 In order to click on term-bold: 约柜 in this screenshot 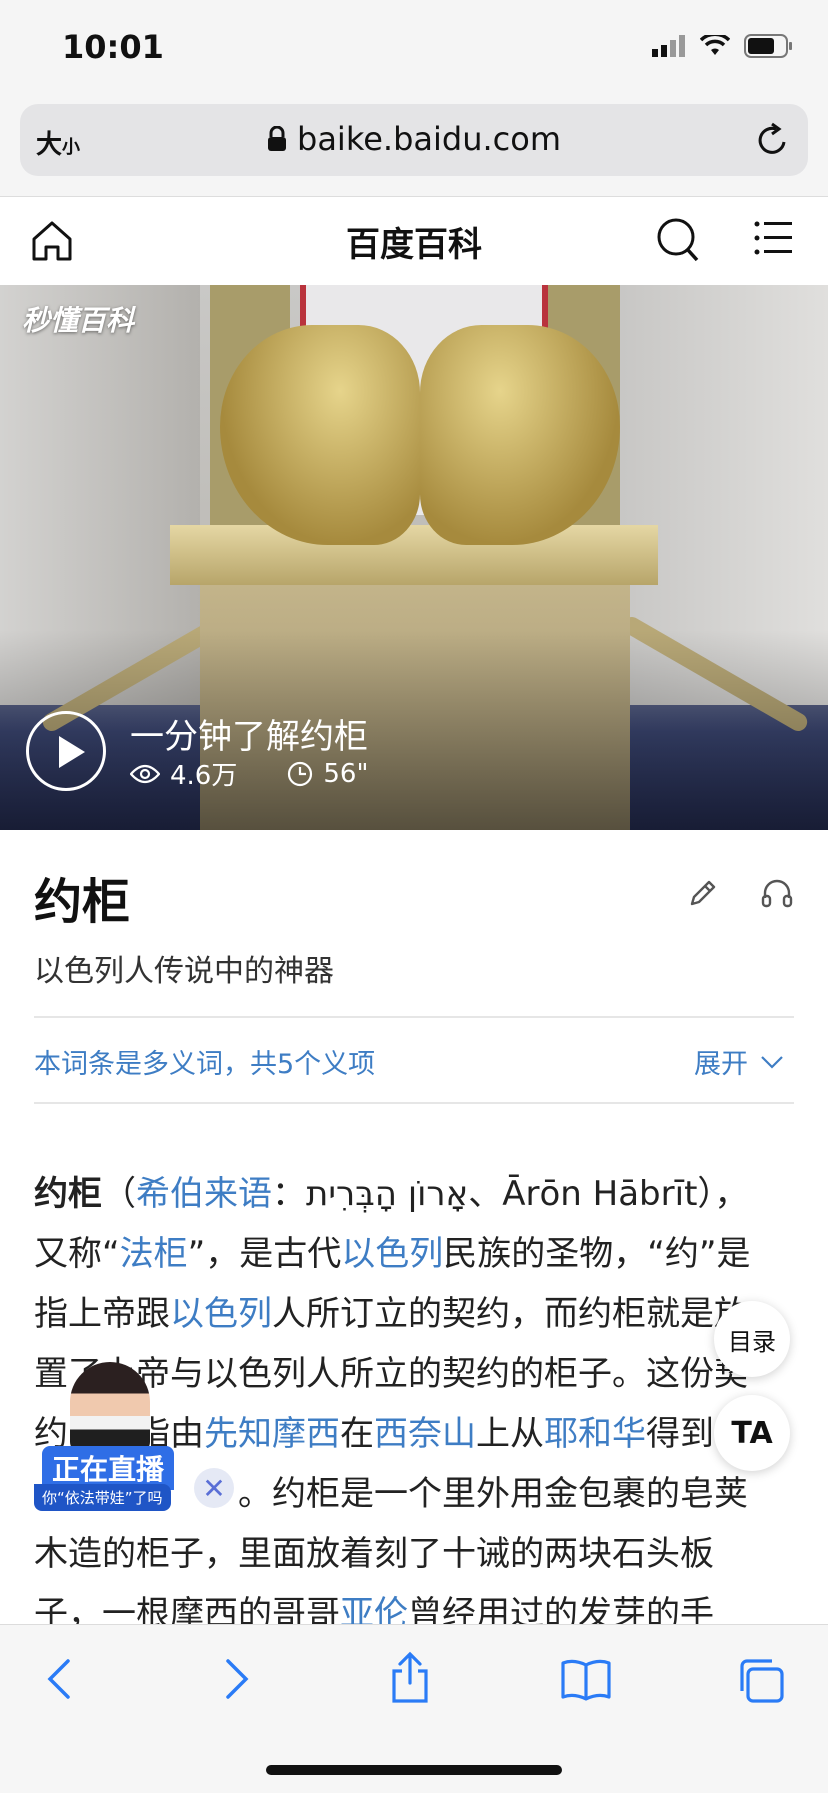, I will do `click(68, 1194)`.